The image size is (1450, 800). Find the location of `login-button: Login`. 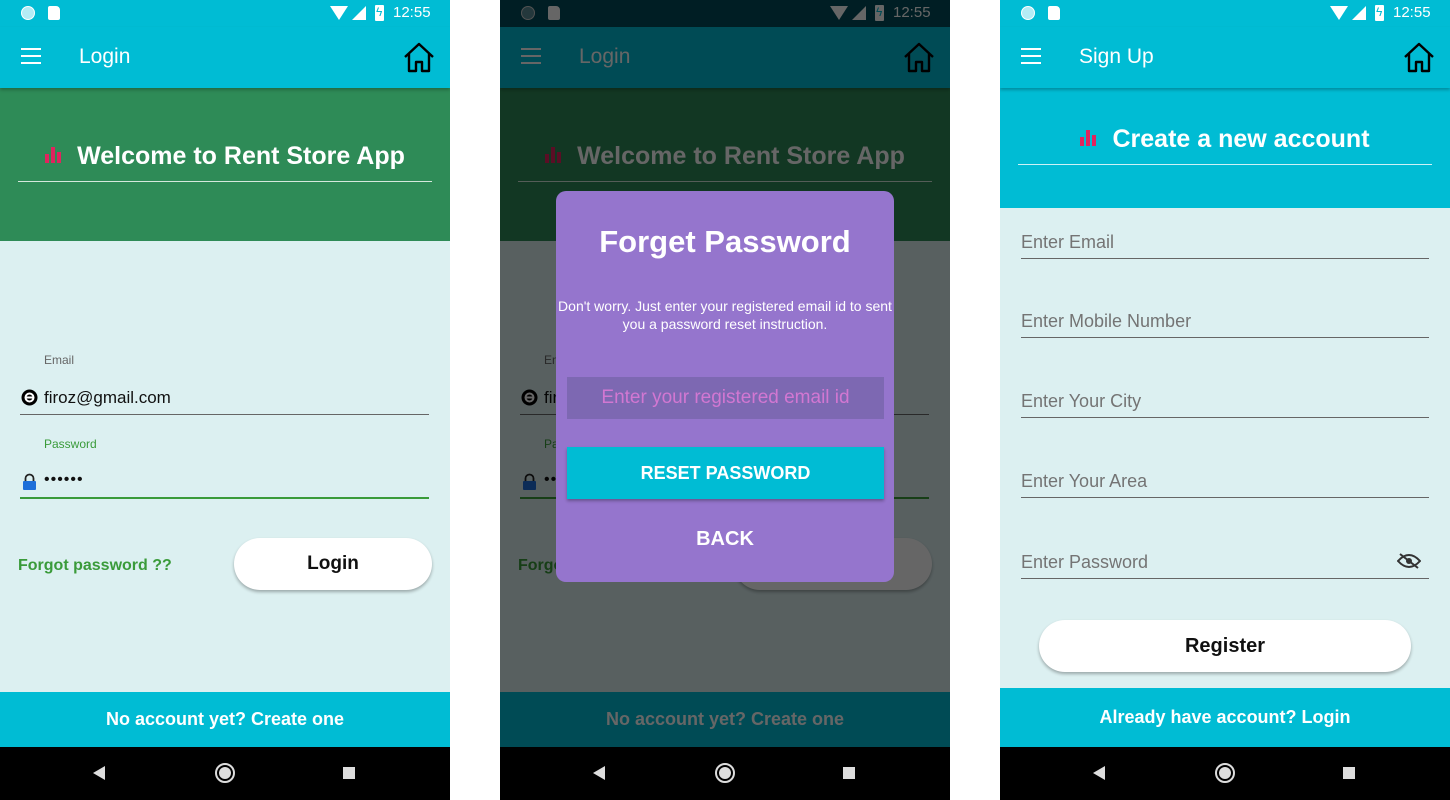

login-button: Login is located at coordinates (333, 564).